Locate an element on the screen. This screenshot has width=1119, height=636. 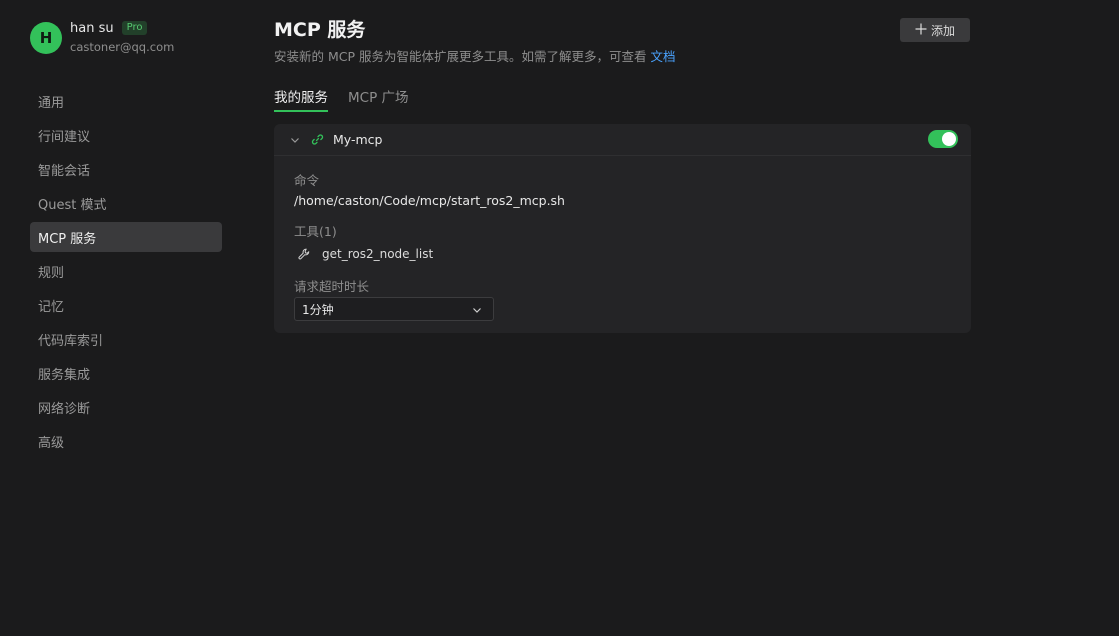
command-value: /home/caston/Code/mcp/start_ros2_mcp.sh is located at coordinates (429, 200).